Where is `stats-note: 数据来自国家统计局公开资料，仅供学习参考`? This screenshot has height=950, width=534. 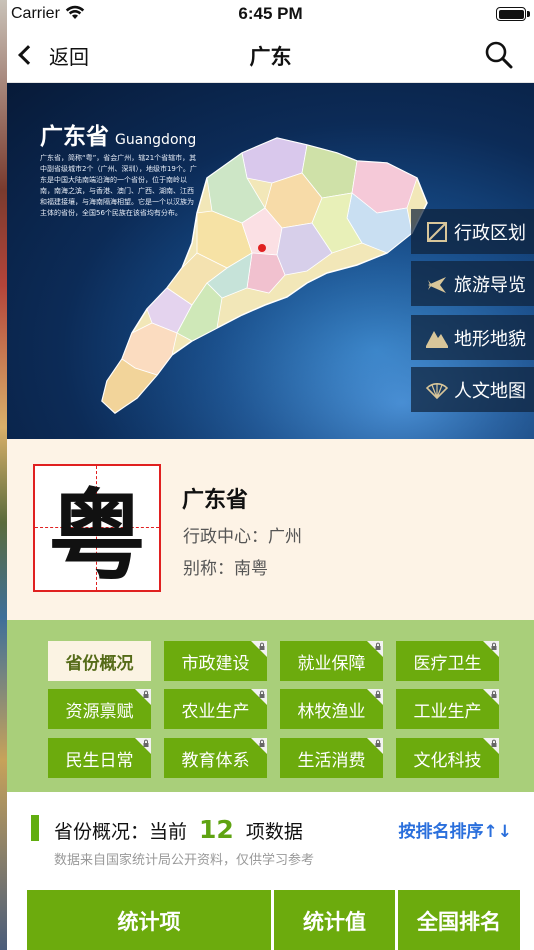
stats-note: 数据来自国家统计局公开资料，仅供学习参考 is located at coordinates (184, 860).